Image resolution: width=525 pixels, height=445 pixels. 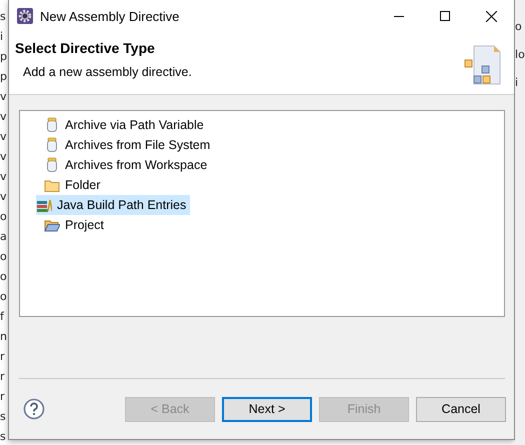 I want to click on list-item: Archive via Path Variable, so click(x=124, y=125).